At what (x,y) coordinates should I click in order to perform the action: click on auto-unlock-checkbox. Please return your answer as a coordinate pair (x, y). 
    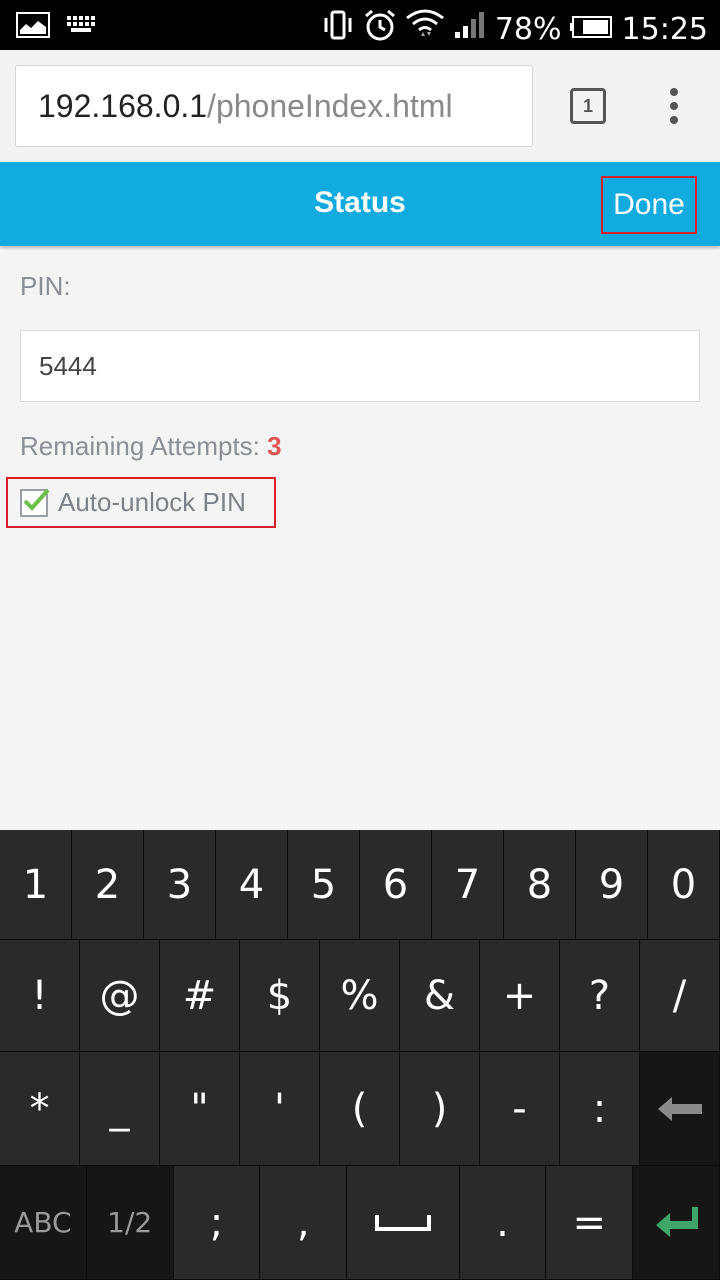
    Looking at the image, I should click on (35, 502).